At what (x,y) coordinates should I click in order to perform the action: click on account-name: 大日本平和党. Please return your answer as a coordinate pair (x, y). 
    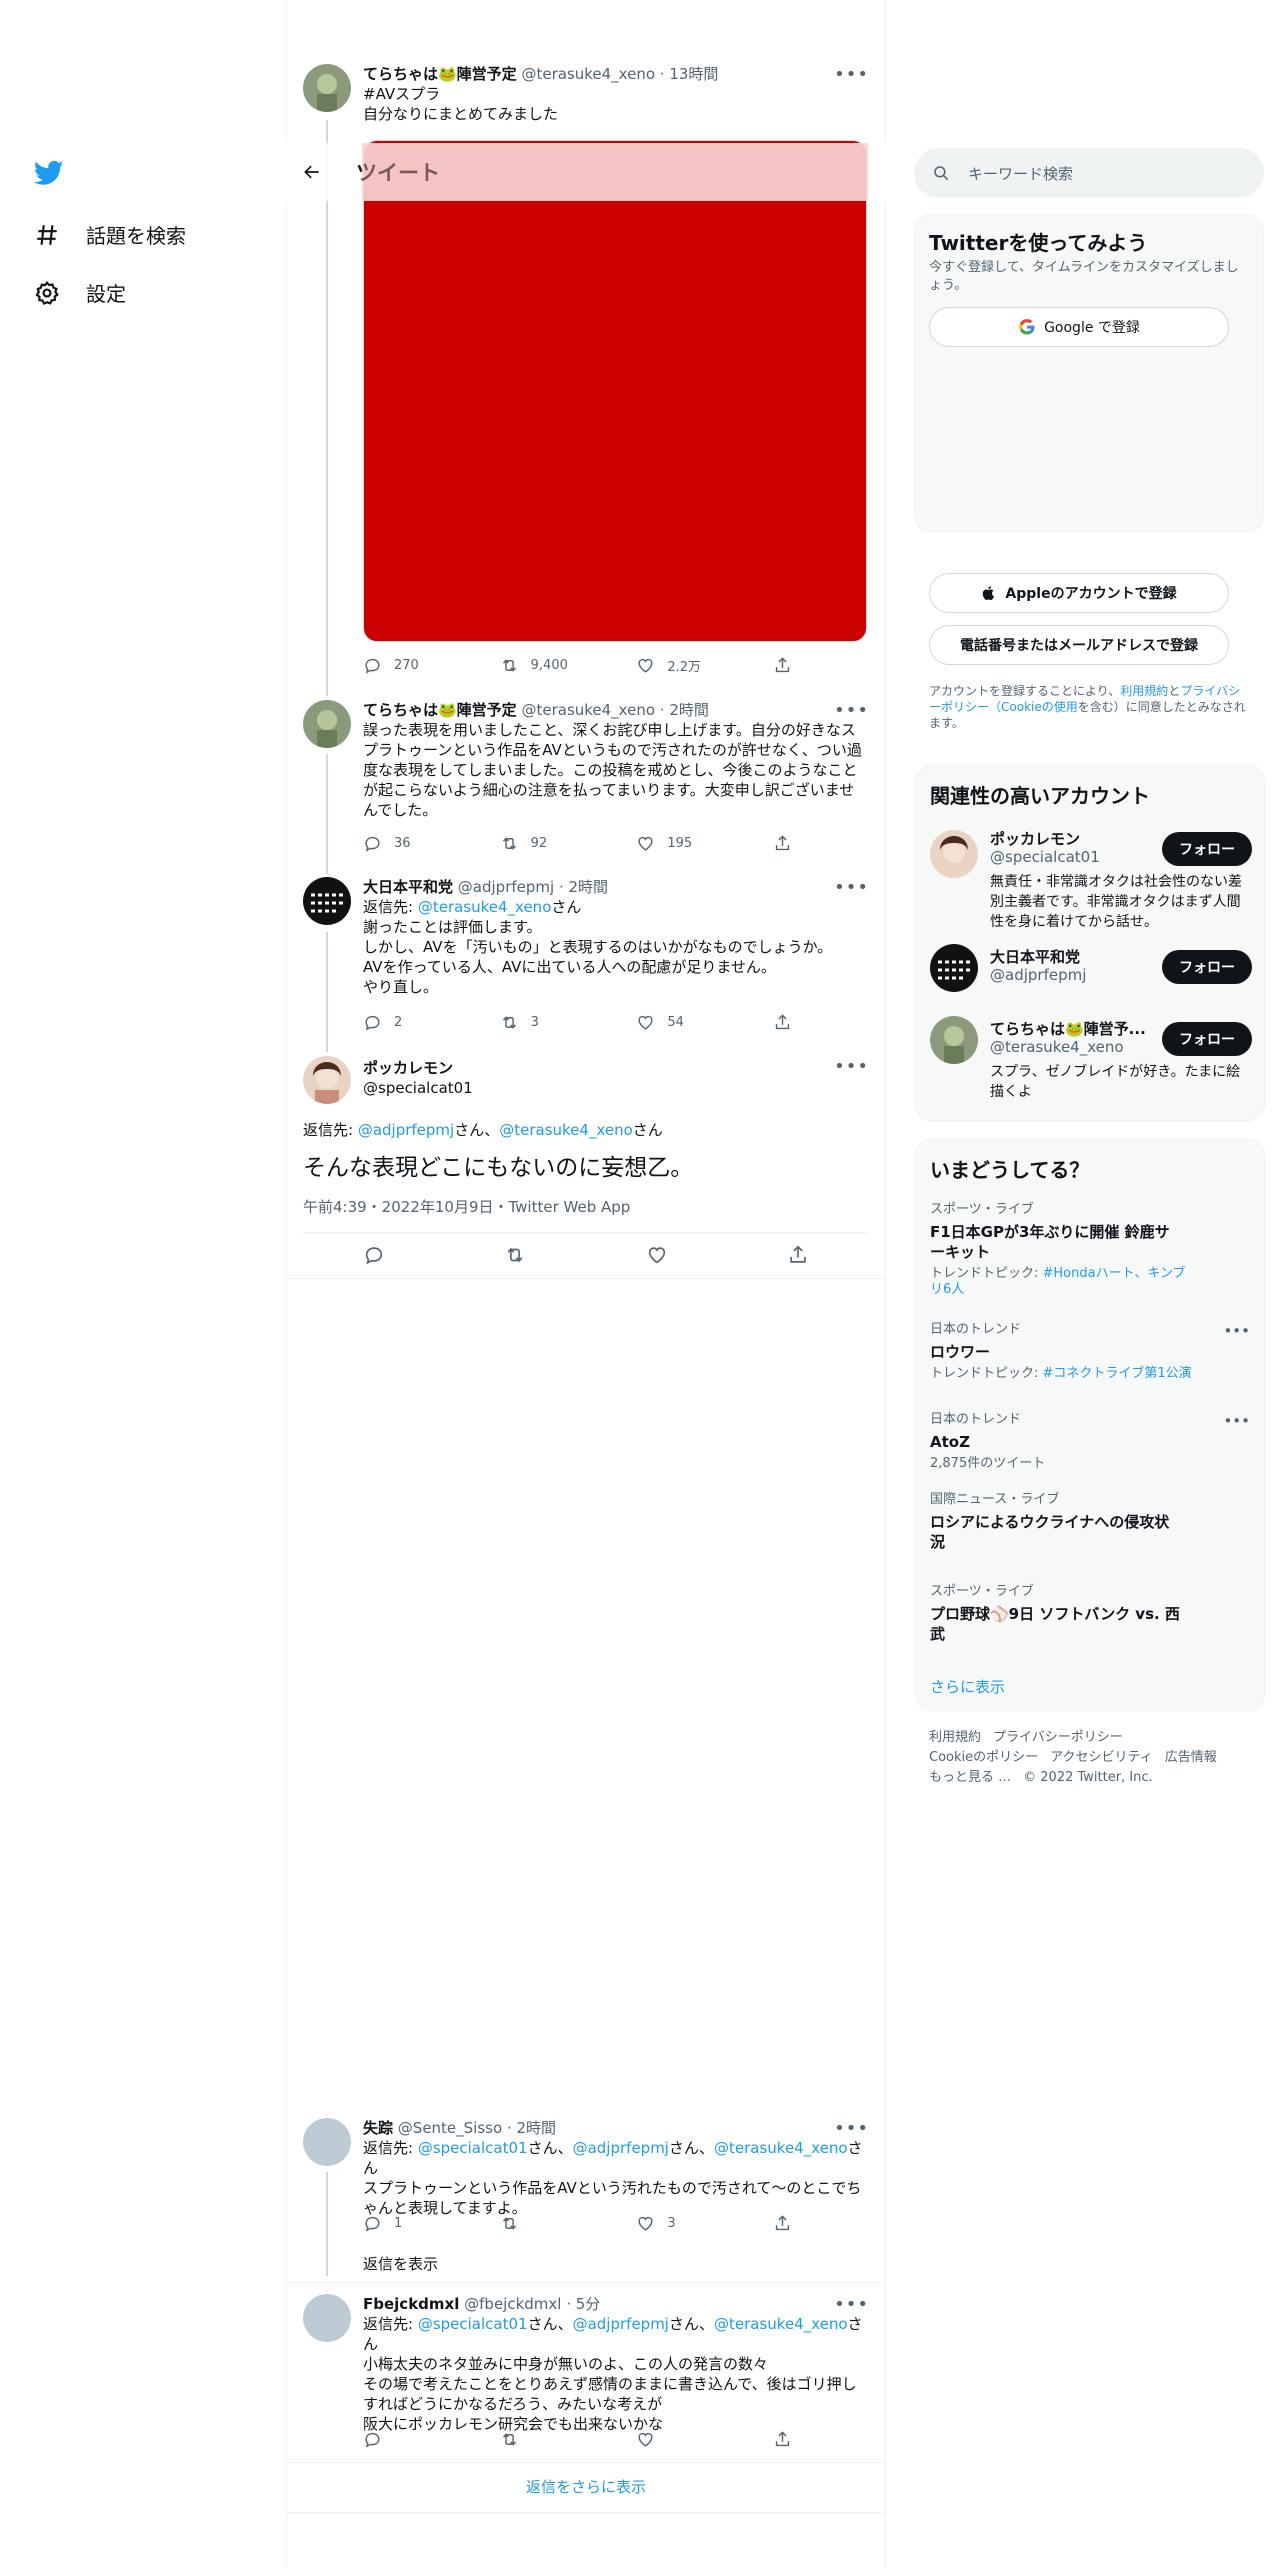
    Looking at the image, I should click on (1035, 956).